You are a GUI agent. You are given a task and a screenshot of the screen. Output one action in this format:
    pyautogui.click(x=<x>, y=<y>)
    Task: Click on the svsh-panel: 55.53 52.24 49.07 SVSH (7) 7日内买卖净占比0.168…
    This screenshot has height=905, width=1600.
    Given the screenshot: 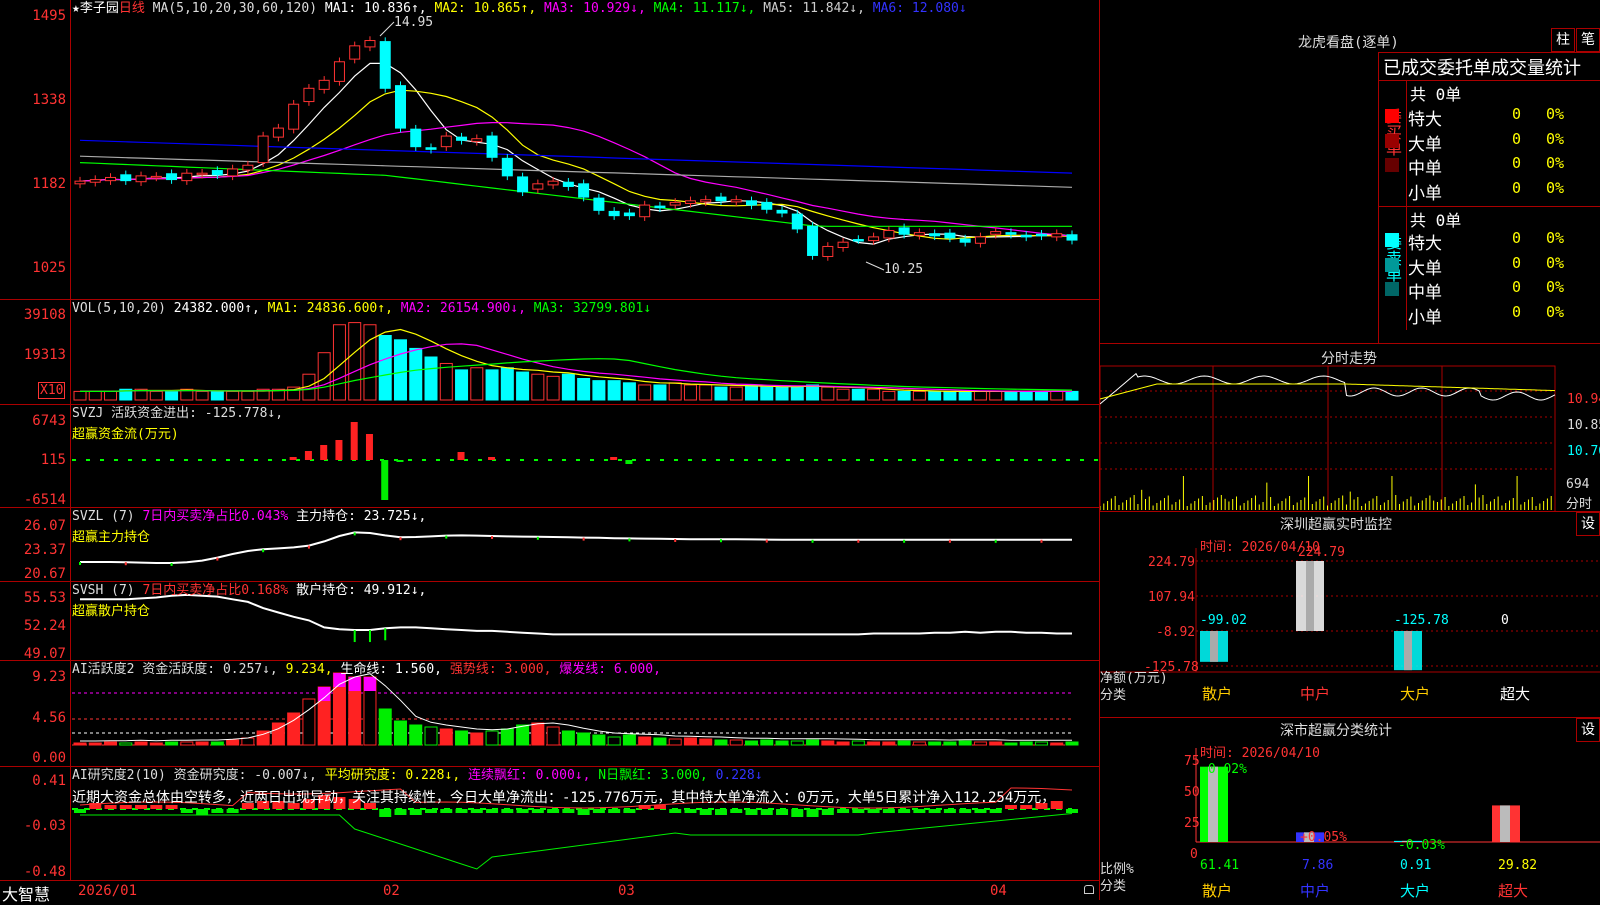 What is the action you would take?
    pyautogui.click(x=549, y=621)
    